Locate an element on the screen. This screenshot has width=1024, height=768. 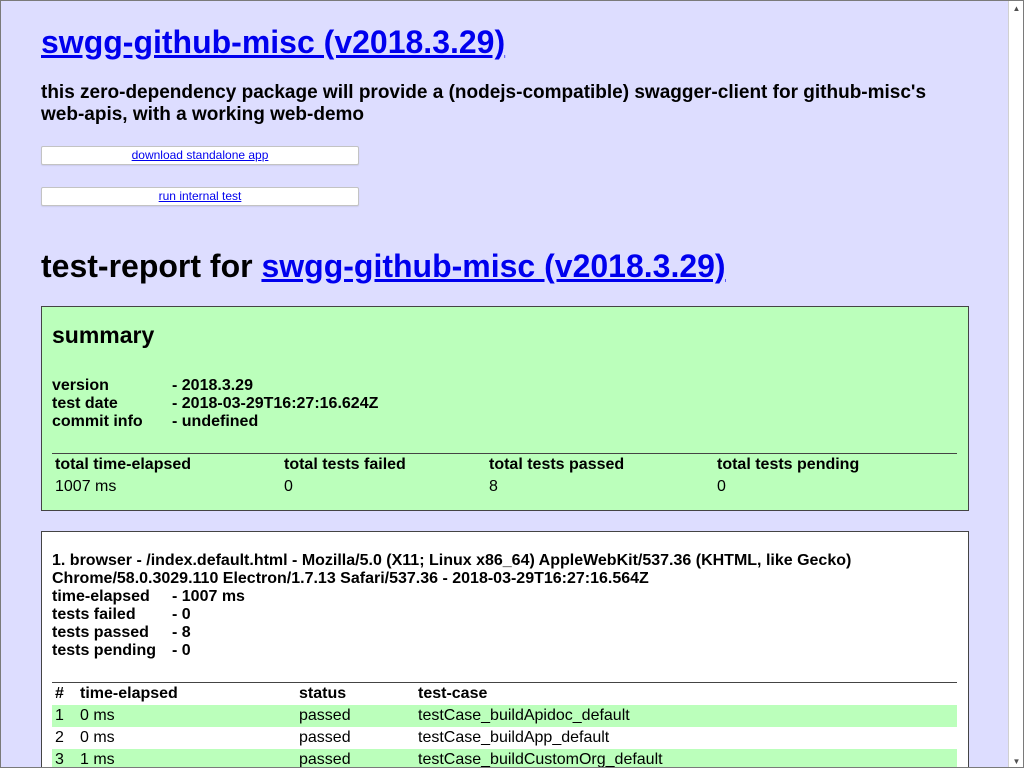
scroll-up-icon: ▲ is located at coordinates (1016, 8).